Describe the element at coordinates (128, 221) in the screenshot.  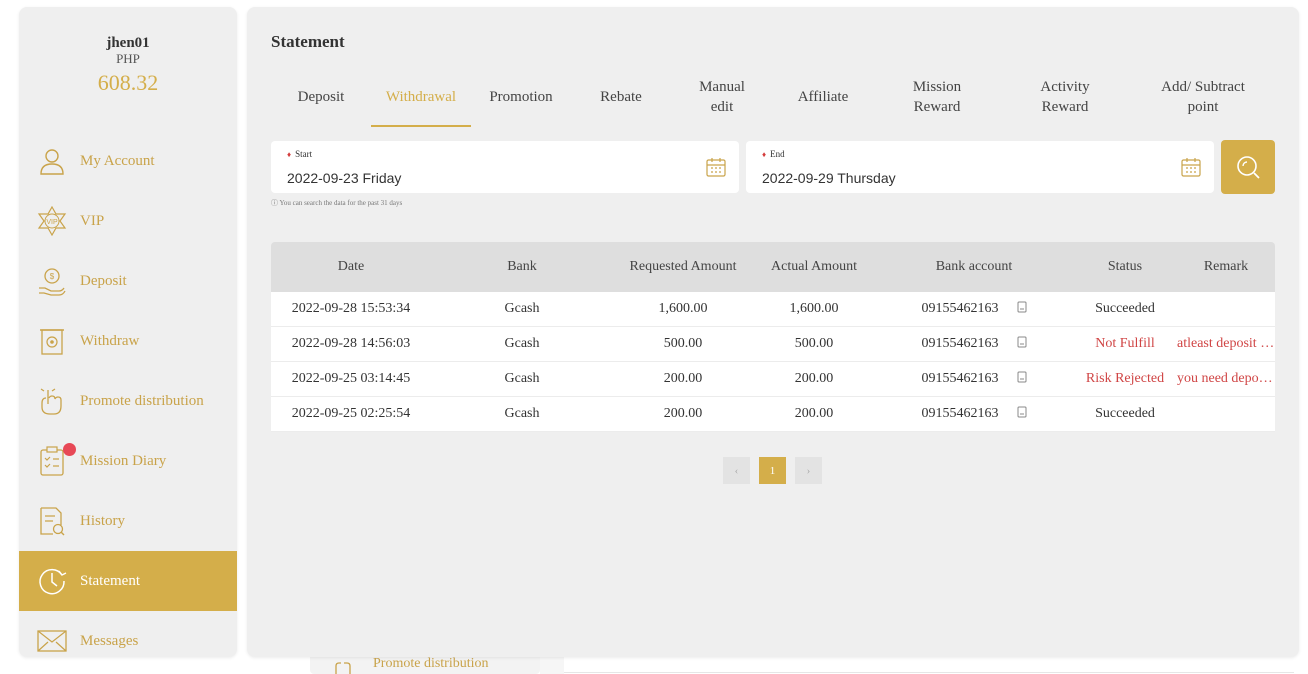
I see `sidebar-item-vip: VIP VIP` at that location.